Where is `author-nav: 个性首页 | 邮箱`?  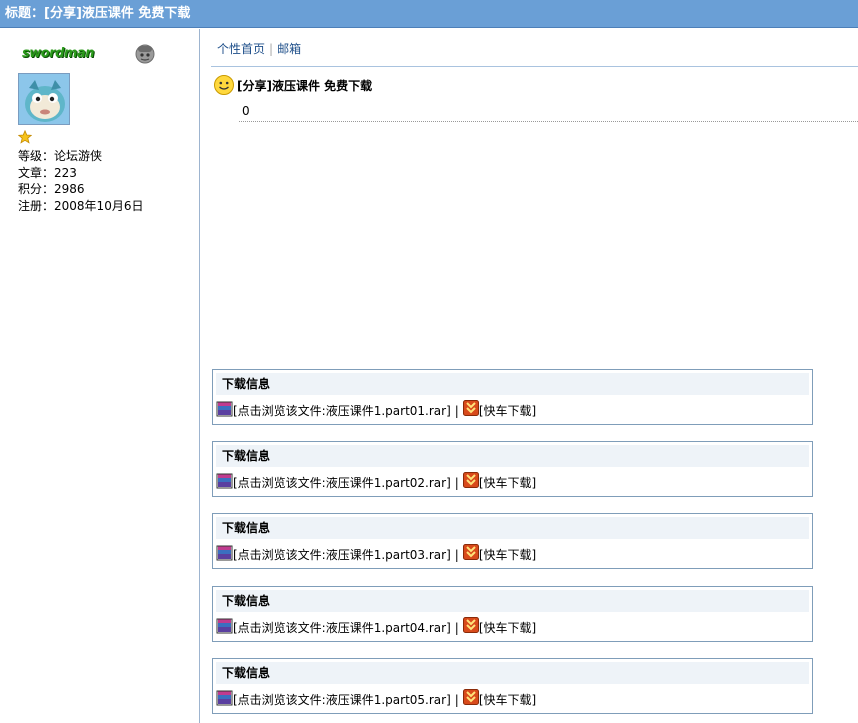 author-nav: 个性首页 | 邮箱 is located at coordinates (259, 48).